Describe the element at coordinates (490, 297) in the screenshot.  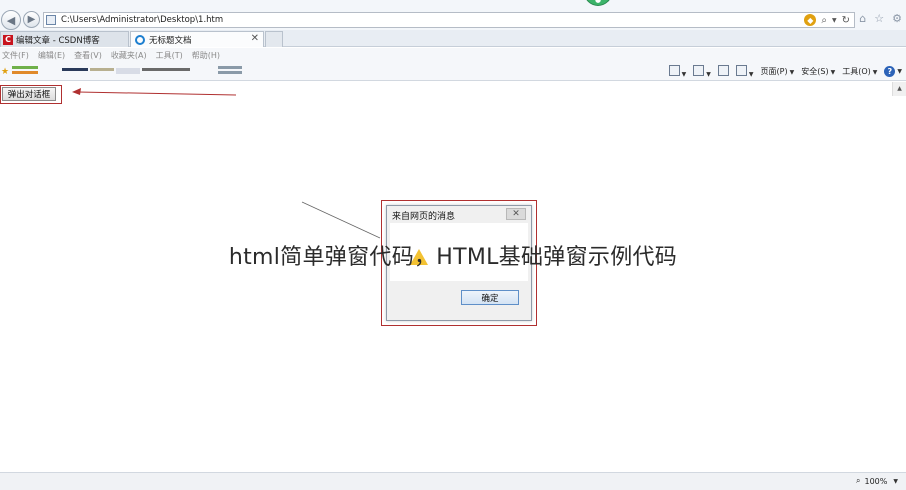
I see `dialog-ok-button: 确定` at that location.